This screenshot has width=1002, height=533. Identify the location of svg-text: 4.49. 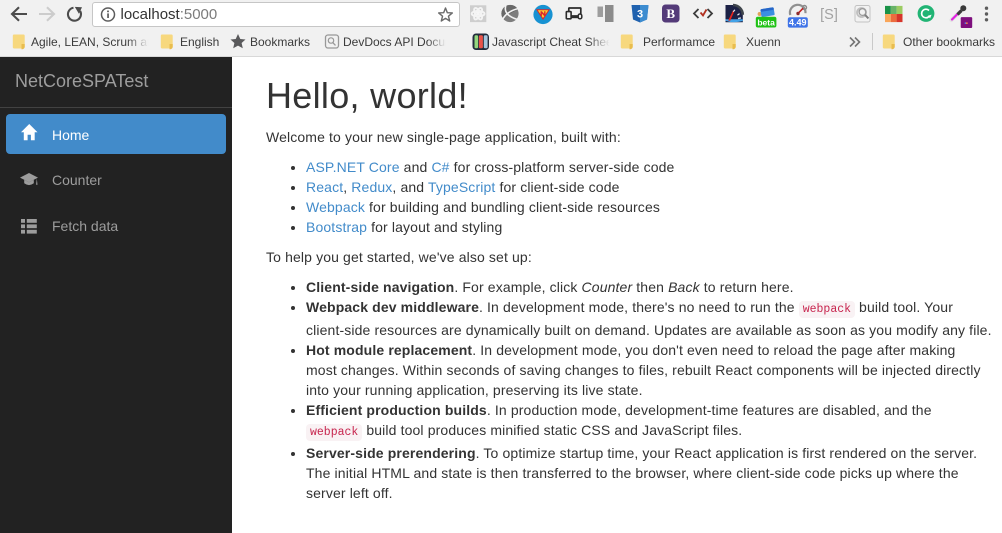
(798, 23).